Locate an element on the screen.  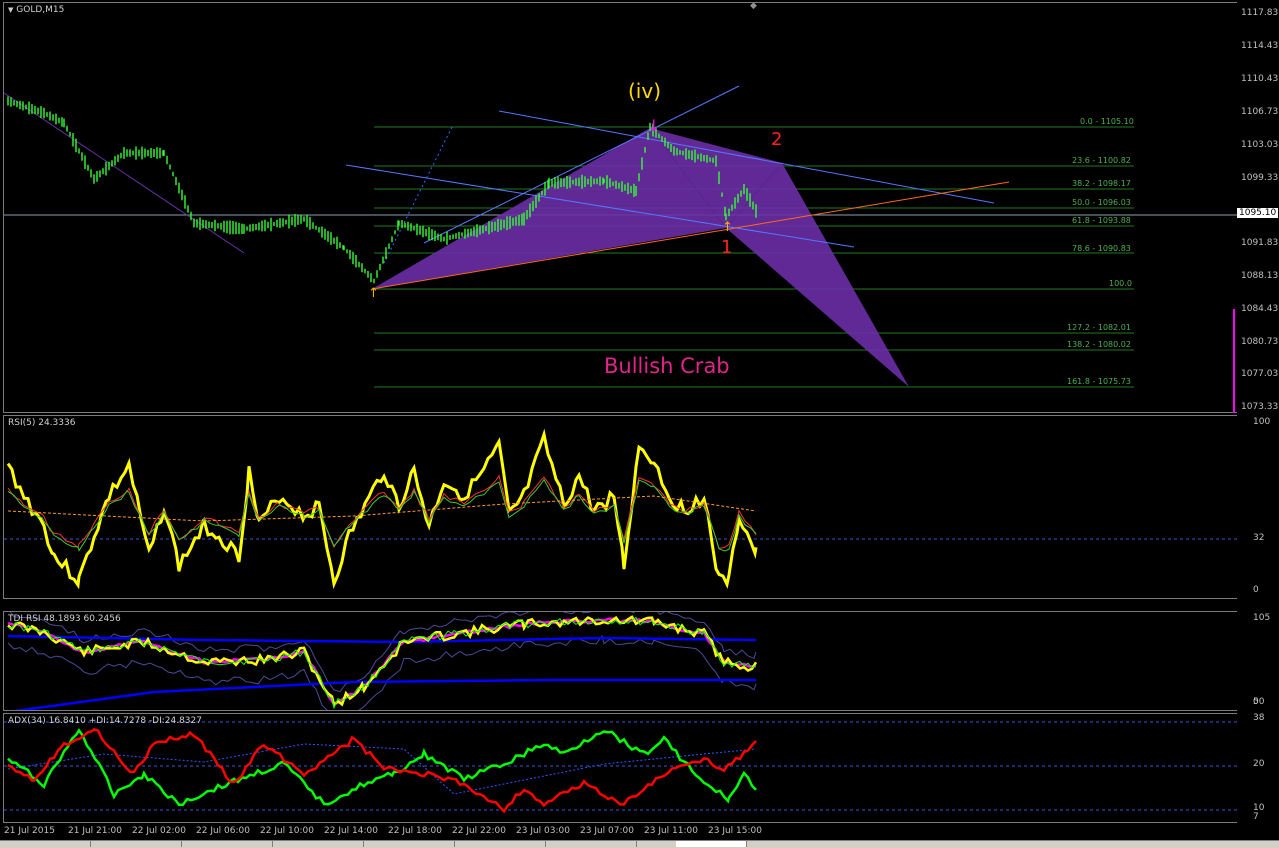
fib-label: 0.0 - 1105.10 is located at coordinates (1107, 121).